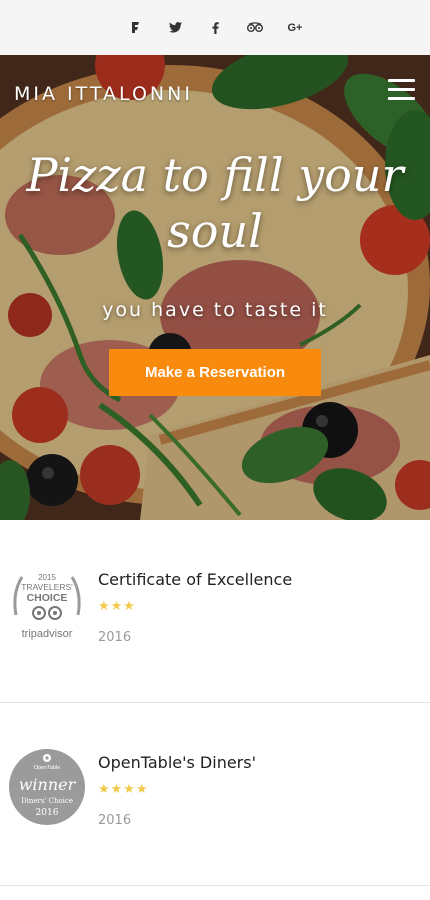 This screenshot has width=430, height=900. I want to click on hero-subline: you have to taste it, so click(215, 310).